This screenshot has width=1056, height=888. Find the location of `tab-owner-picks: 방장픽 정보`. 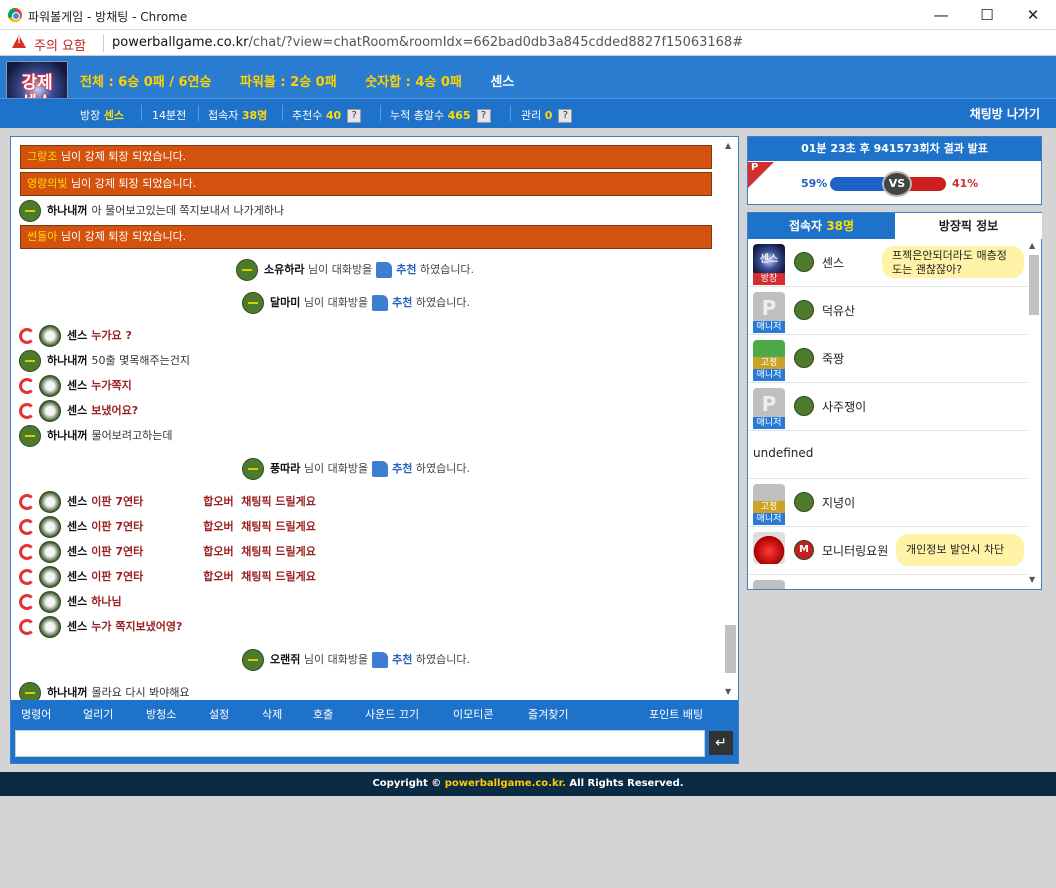

tab-owner-picks: 방장픽 정보 is located at coordinates (968, 226).